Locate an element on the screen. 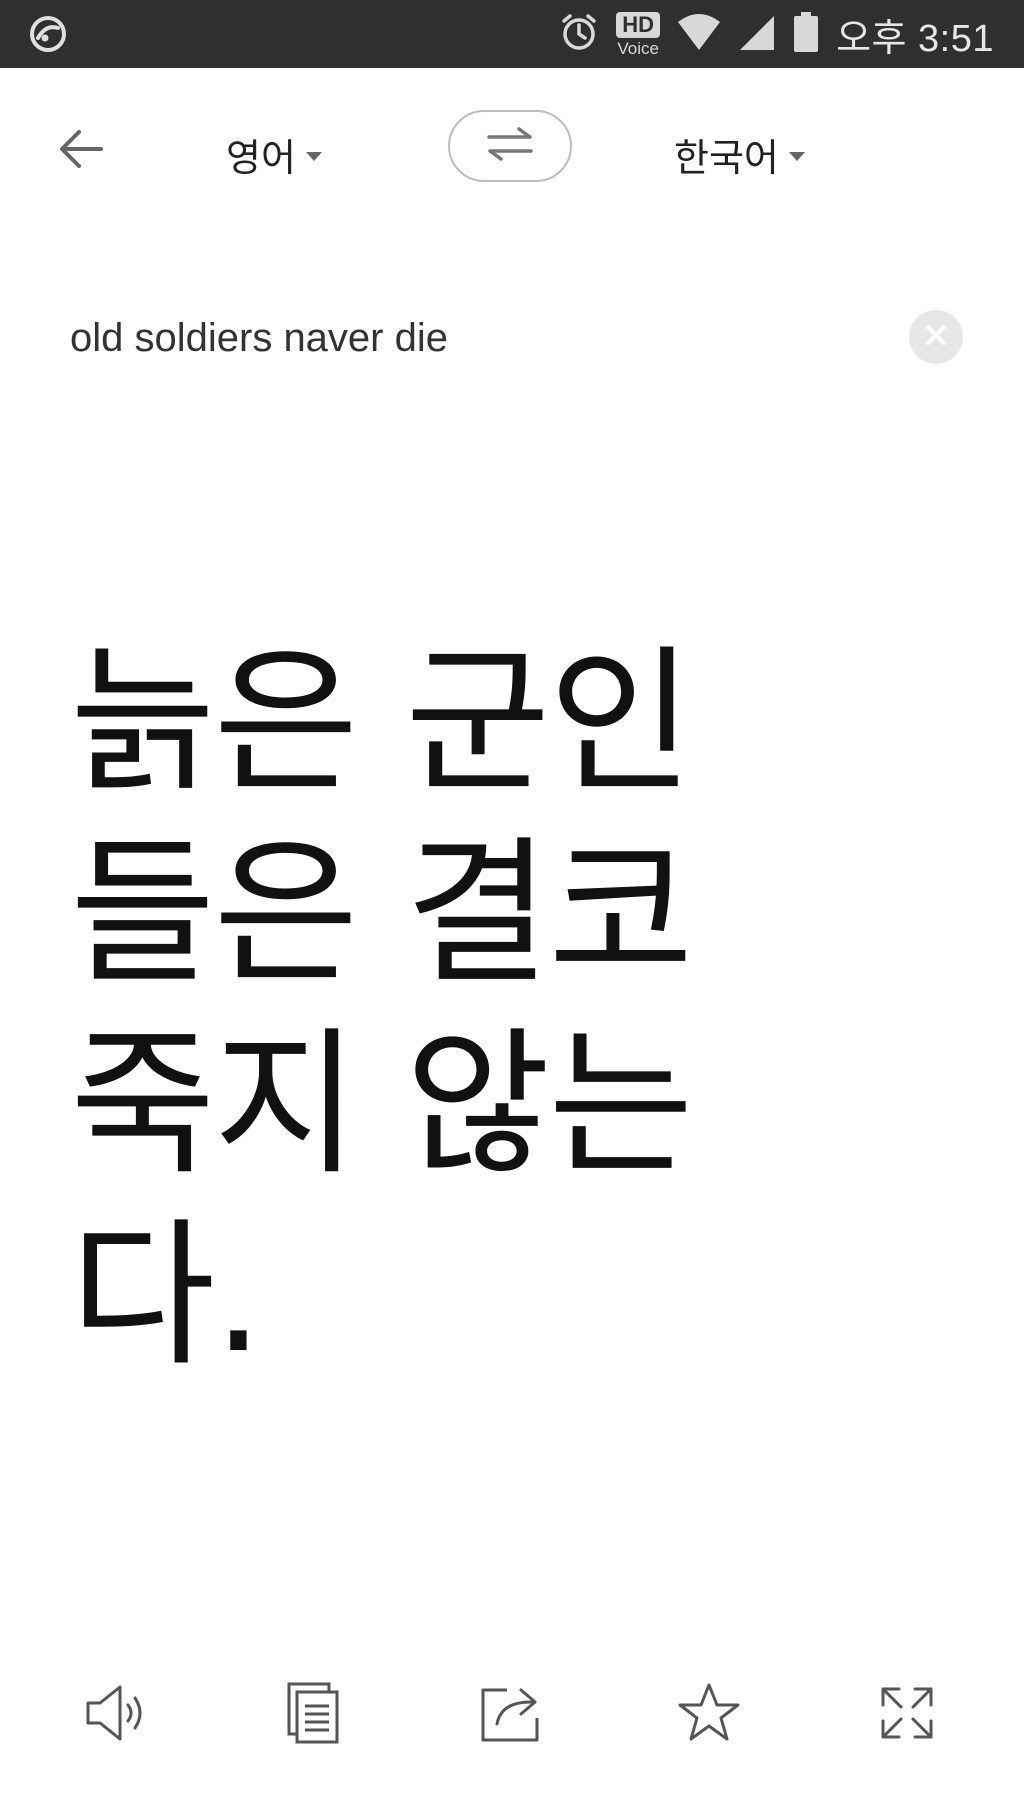 This screenshot has width=1024, height=1820. star-icon is located at coordinates (709, 1715).